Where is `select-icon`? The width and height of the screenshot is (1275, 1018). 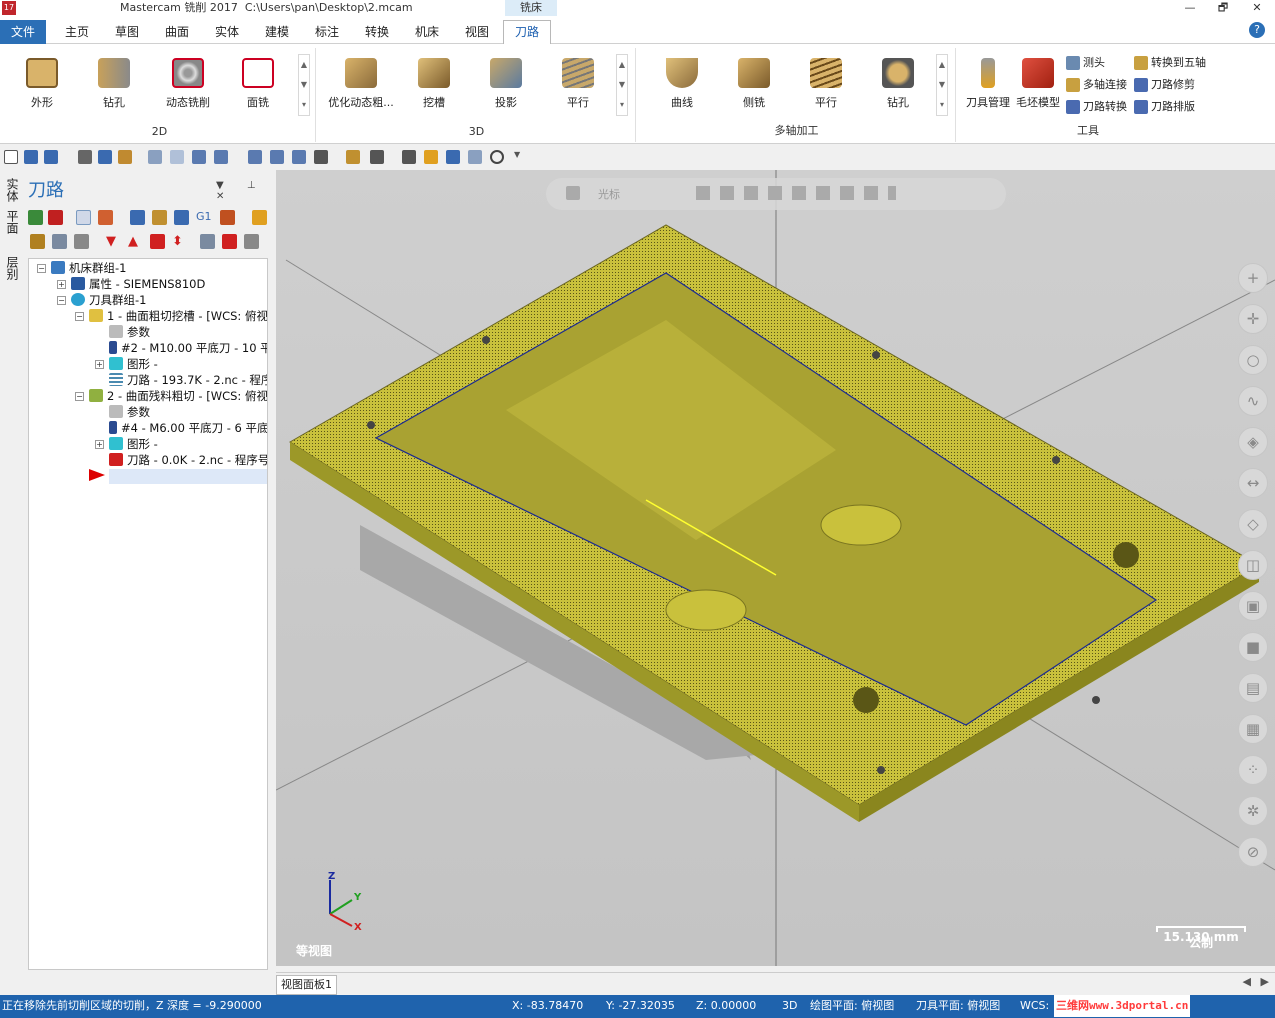
select-icon is located at coordinates (409, 157).